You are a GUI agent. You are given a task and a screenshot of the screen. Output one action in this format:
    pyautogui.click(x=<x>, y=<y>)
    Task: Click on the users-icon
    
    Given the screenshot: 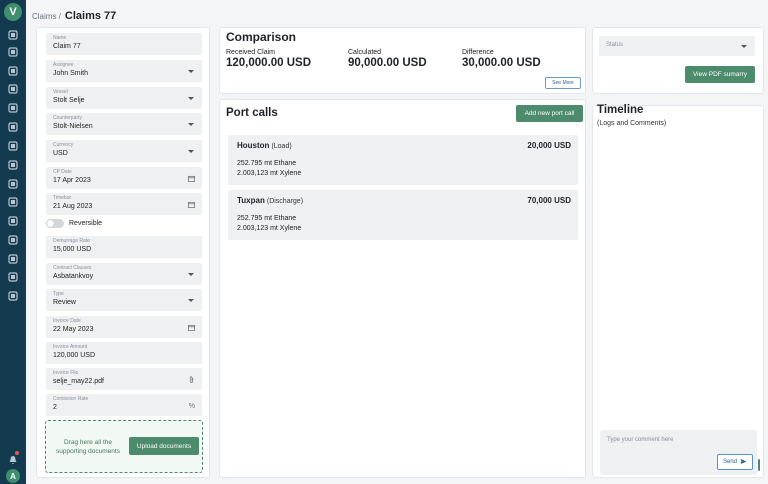 What is the action you would take?
    pyautogui.click(x=13, y=202)
    